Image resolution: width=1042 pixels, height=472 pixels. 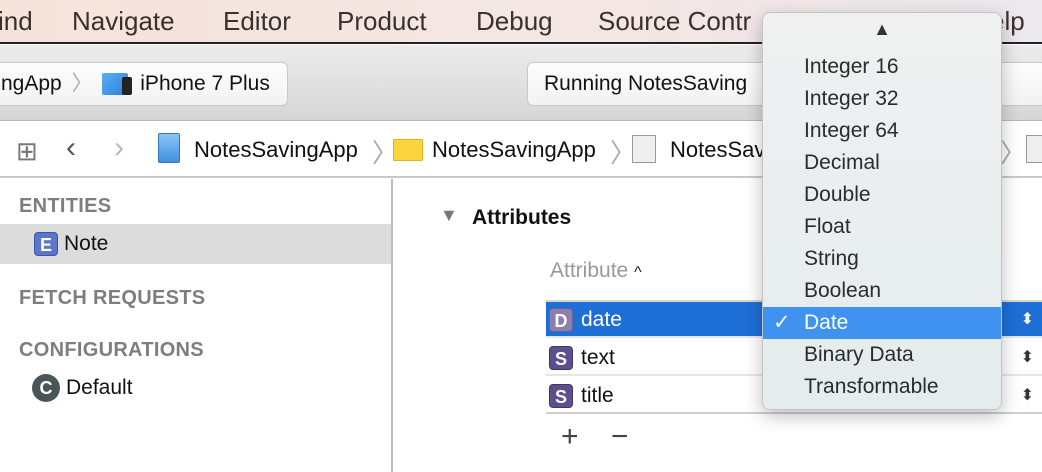 I want to click on menu-navigate: Navigate, so click(x=123, y=21).